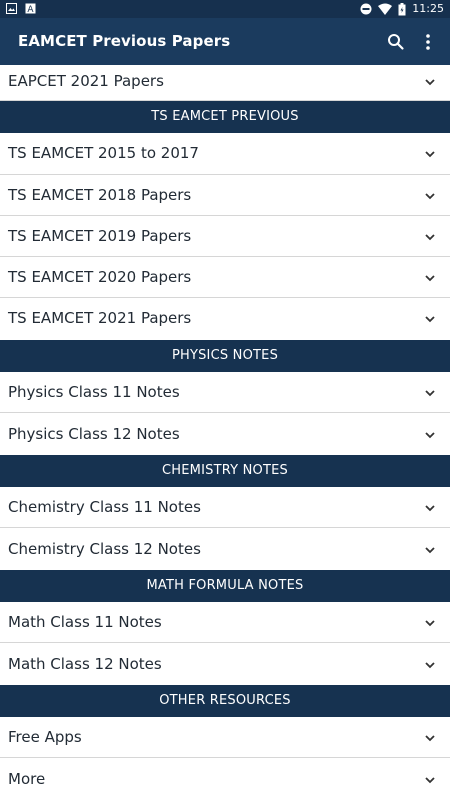  I want to click on list-item-label: TS EAMCET 2015 to 2017, so click(103, 153).